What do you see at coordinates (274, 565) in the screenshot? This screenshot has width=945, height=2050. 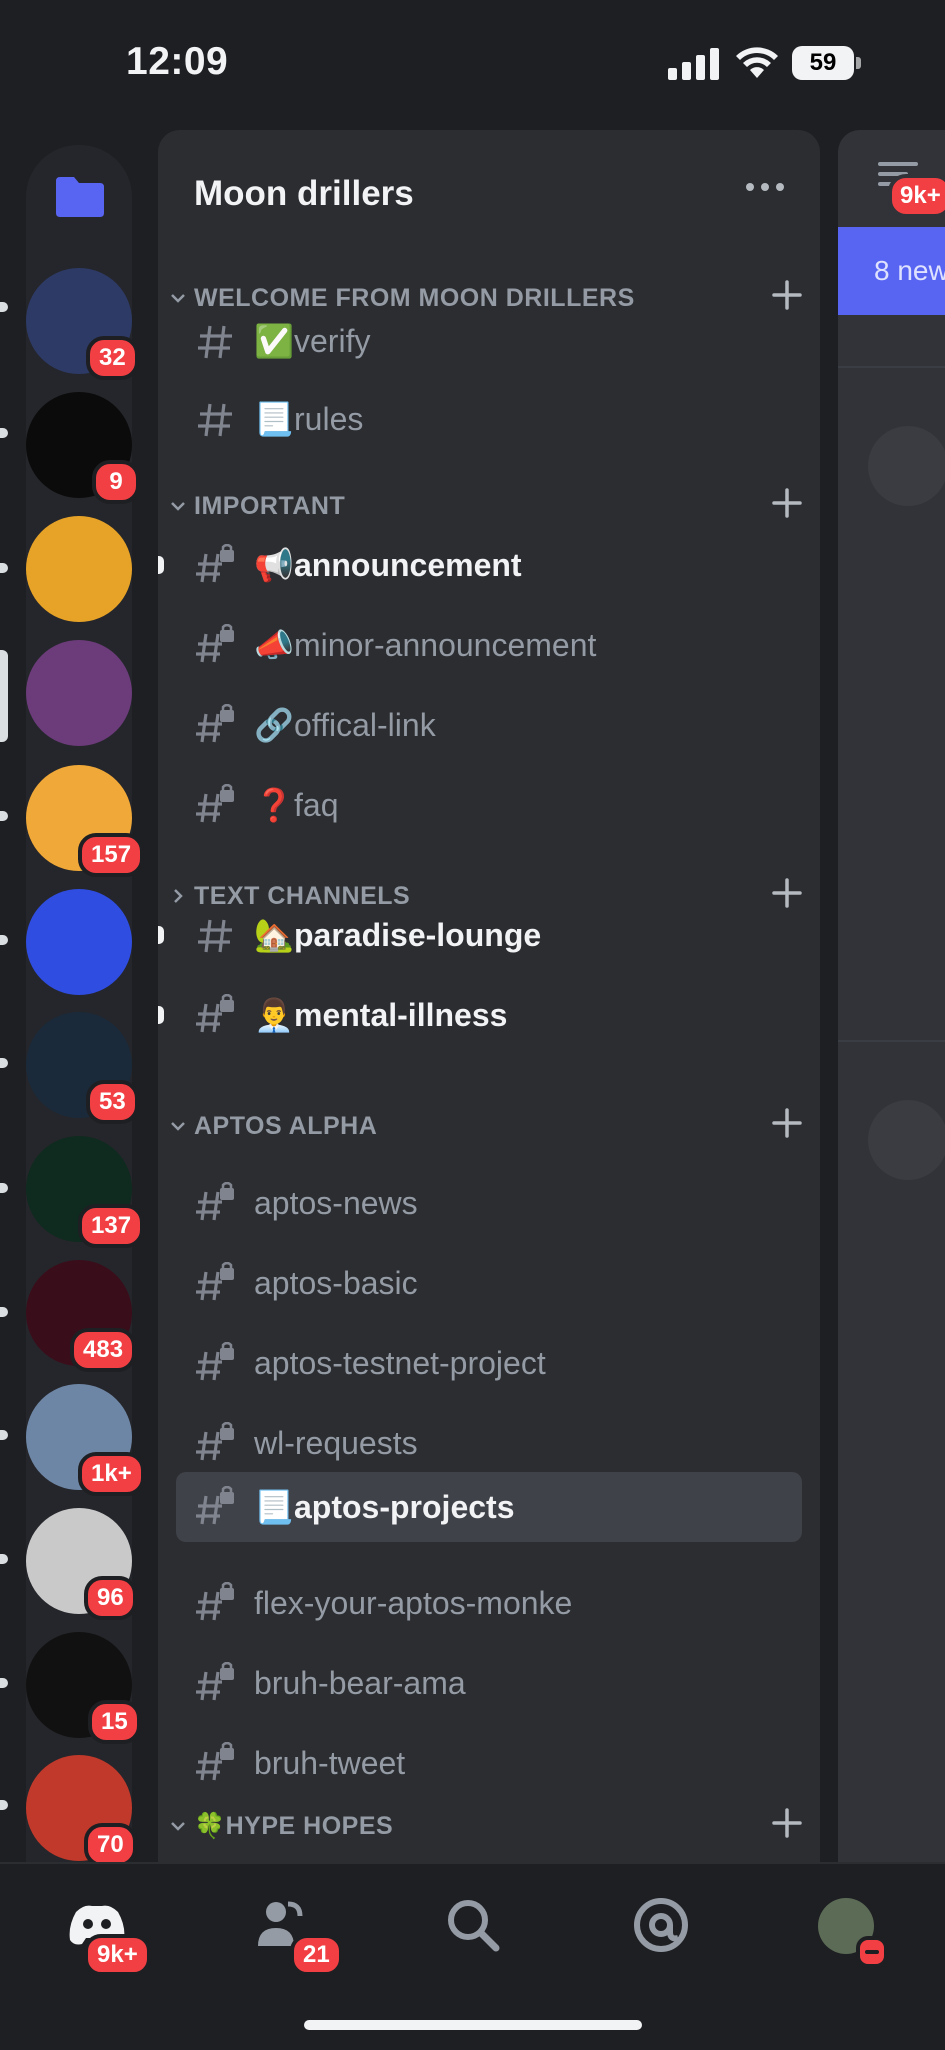 I see `channel-emoji: 📢` at bounding box center [274, 565].